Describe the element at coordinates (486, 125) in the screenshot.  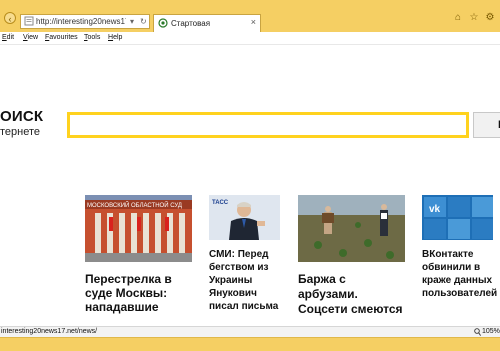
I see `search-button: Н` at that location.